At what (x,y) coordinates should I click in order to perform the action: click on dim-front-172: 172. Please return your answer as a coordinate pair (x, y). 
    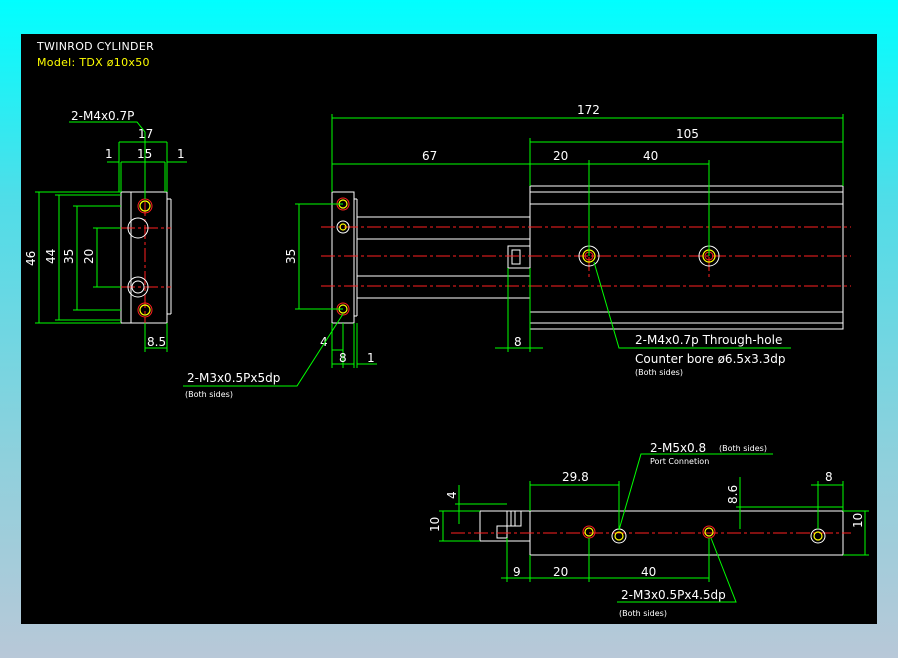
    Looking at the image, I should click on (588, 110).